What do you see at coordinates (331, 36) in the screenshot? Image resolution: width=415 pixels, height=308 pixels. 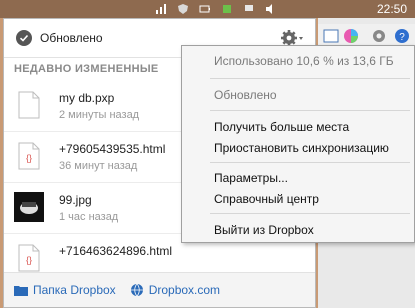 I see `window-icon` at bounding box center [331, 36].